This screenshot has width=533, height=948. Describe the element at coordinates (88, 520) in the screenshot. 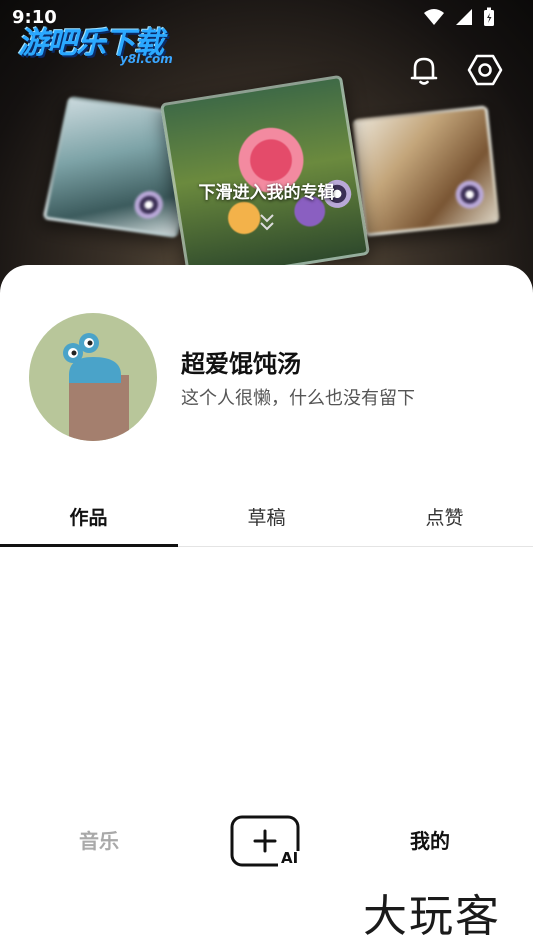

I see `tab-works: 作品` at that location.